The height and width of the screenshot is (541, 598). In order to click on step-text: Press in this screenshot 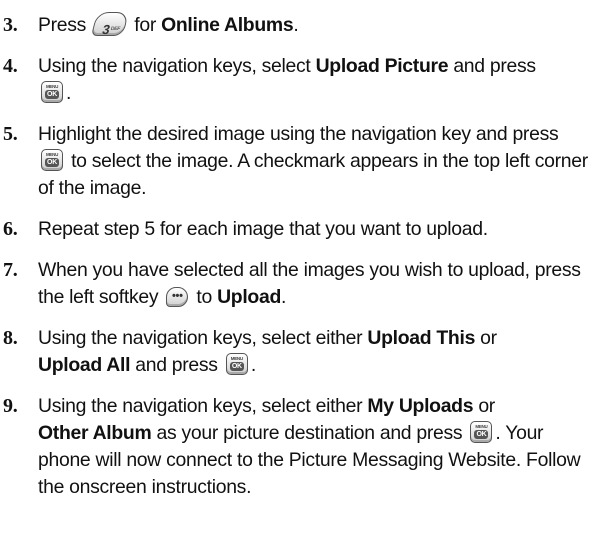, I will do `click(62, 25)`.